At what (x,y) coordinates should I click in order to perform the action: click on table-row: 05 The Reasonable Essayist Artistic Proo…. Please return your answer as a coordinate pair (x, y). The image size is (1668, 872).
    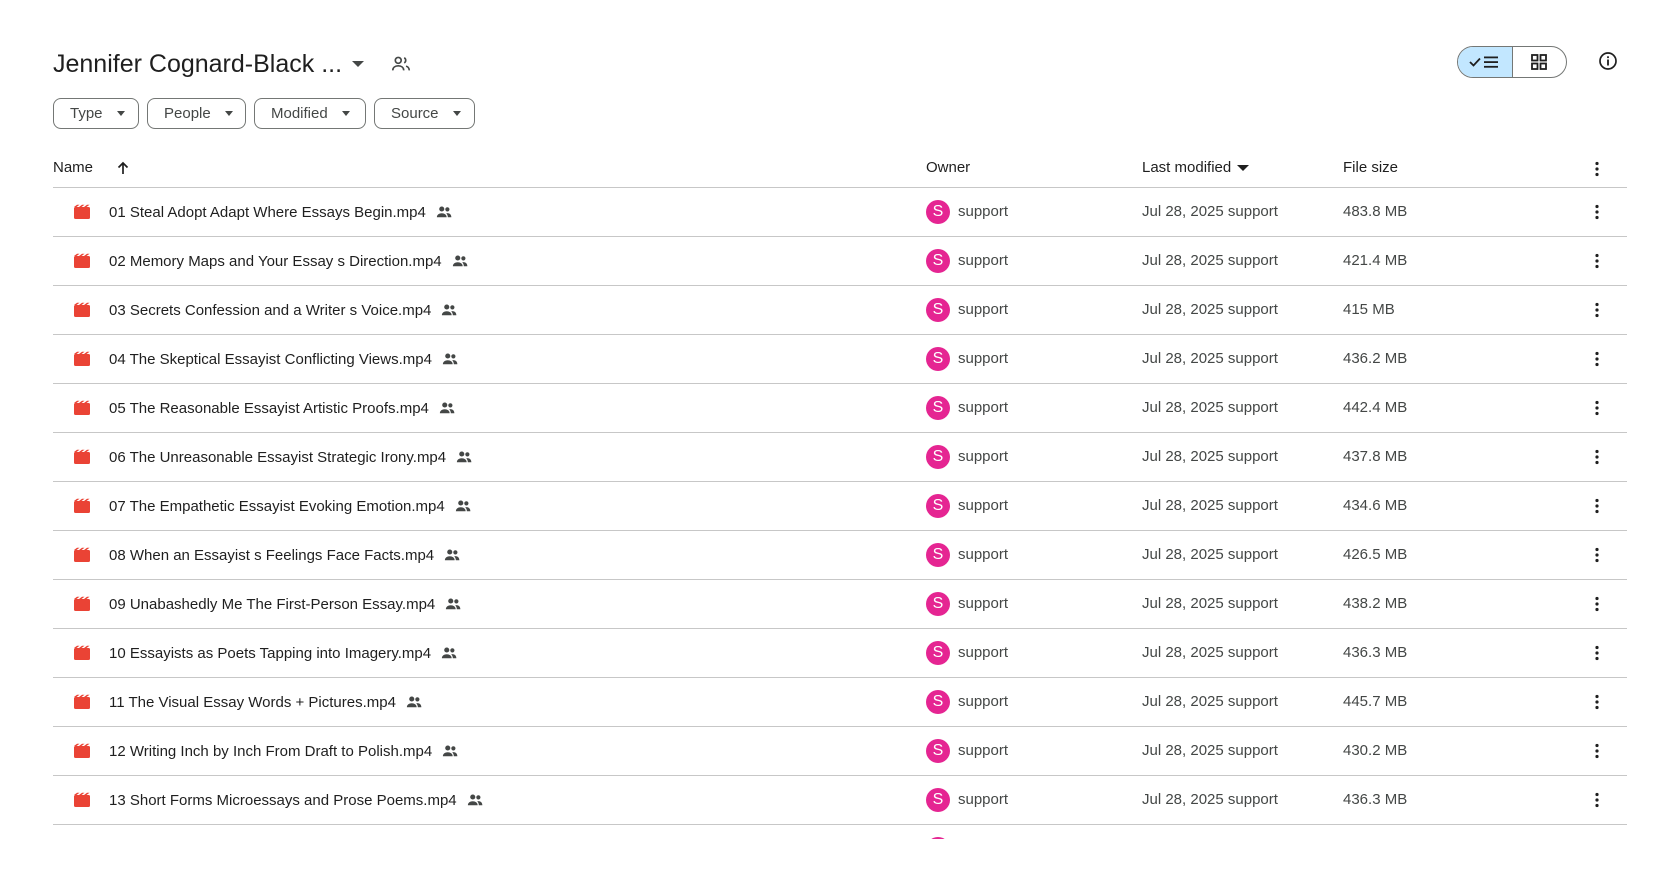
    Looking at the image, I should click on (840, 408).